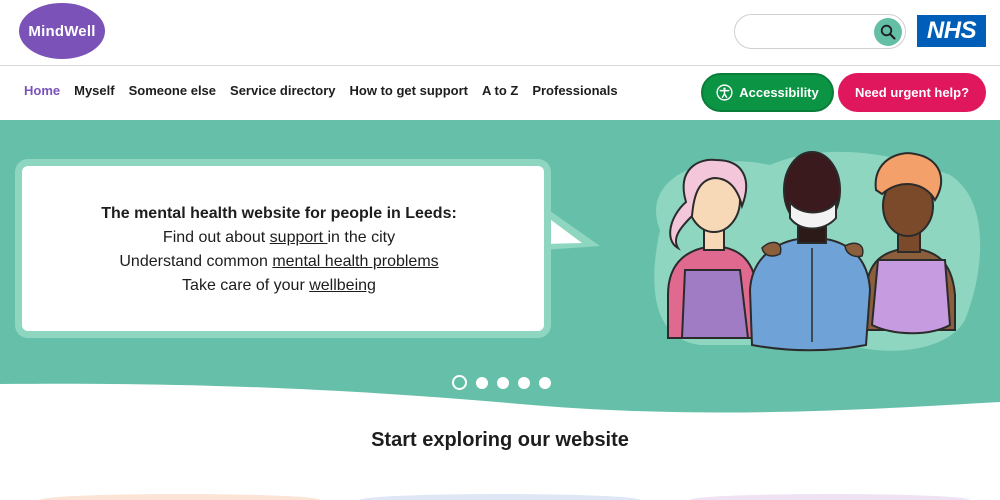  I want to click on nav-item-home: Home, so click(42, 90).